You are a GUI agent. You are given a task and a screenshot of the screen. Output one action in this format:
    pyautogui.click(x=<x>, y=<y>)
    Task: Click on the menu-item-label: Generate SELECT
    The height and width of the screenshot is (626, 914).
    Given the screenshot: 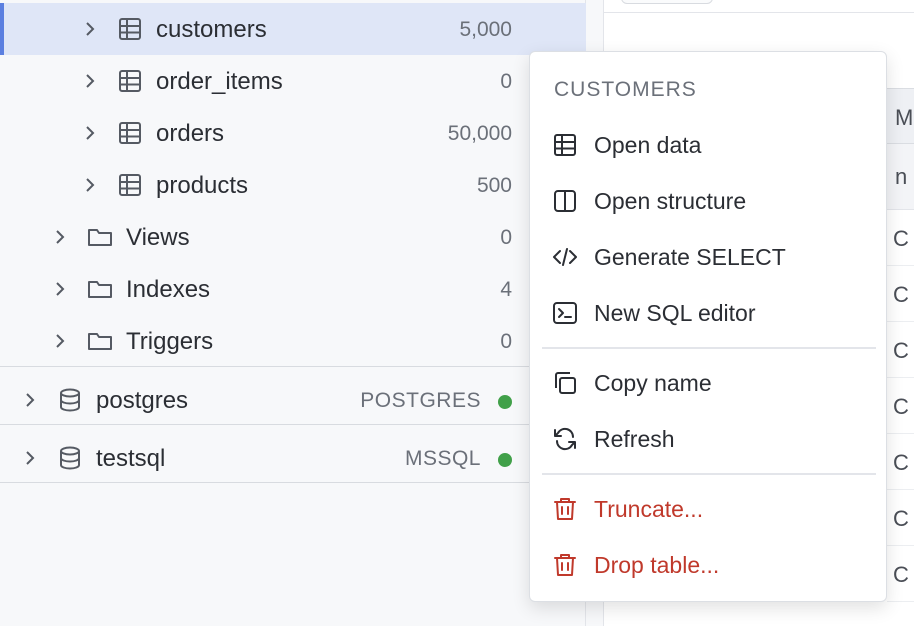 What is the action you would take?
    pyautogui.click(x=690, y=257)
    